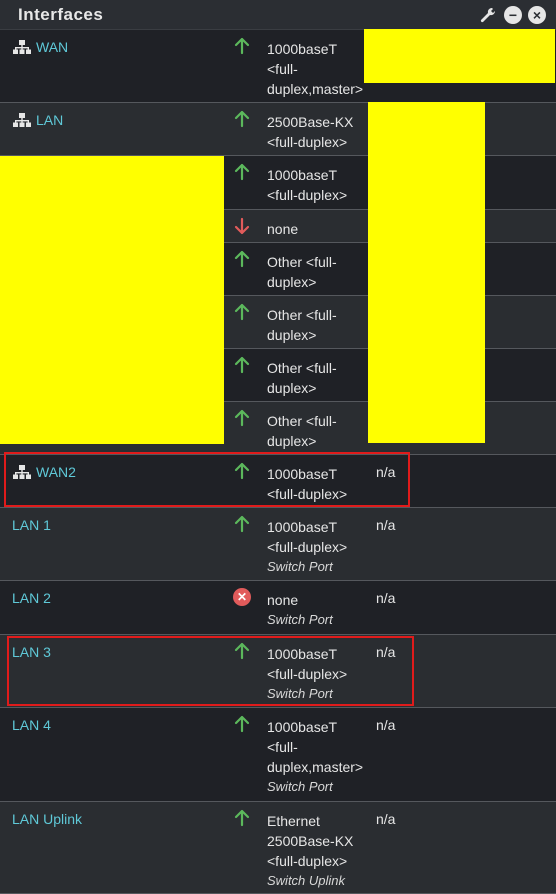  Describe the element at coordinates (488, 15) in the screenshot. I see `wrench-icon` at that location.